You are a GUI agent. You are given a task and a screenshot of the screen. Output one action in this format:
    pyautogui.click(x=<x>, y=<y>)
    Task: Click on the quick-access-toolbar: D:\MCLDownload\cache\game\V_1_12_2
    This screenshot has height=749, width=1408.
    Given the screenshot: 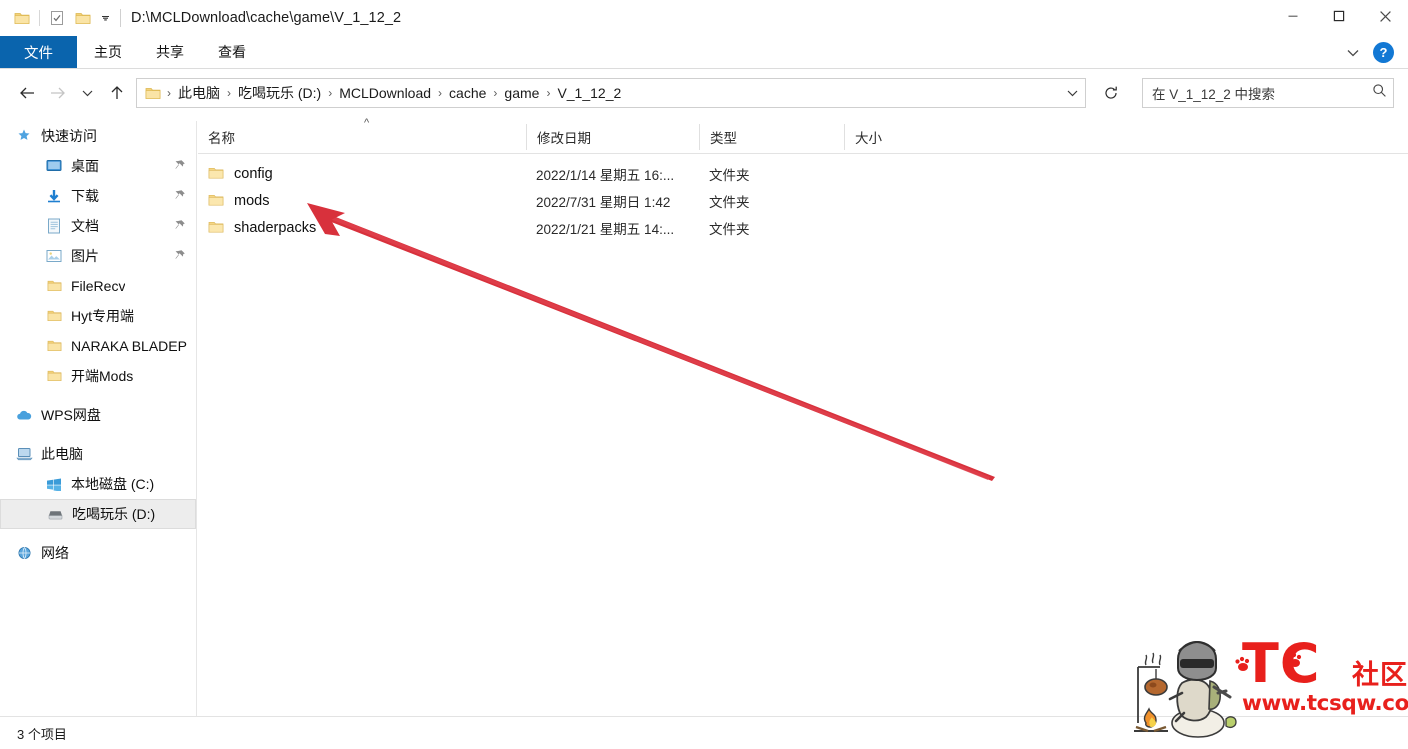 What is the action you would take?
    pyautogui.click(x=200, y=18)
    